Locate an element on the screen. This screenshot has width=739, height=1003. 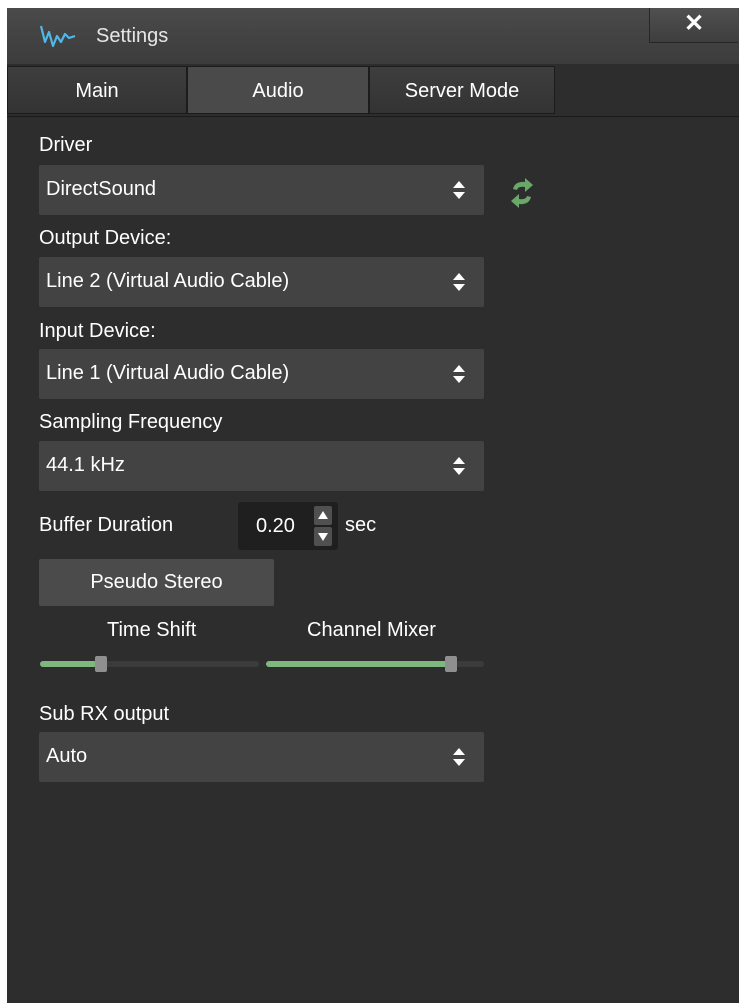
title-bar: Settings ✕ is located at coordinates (373, 36).